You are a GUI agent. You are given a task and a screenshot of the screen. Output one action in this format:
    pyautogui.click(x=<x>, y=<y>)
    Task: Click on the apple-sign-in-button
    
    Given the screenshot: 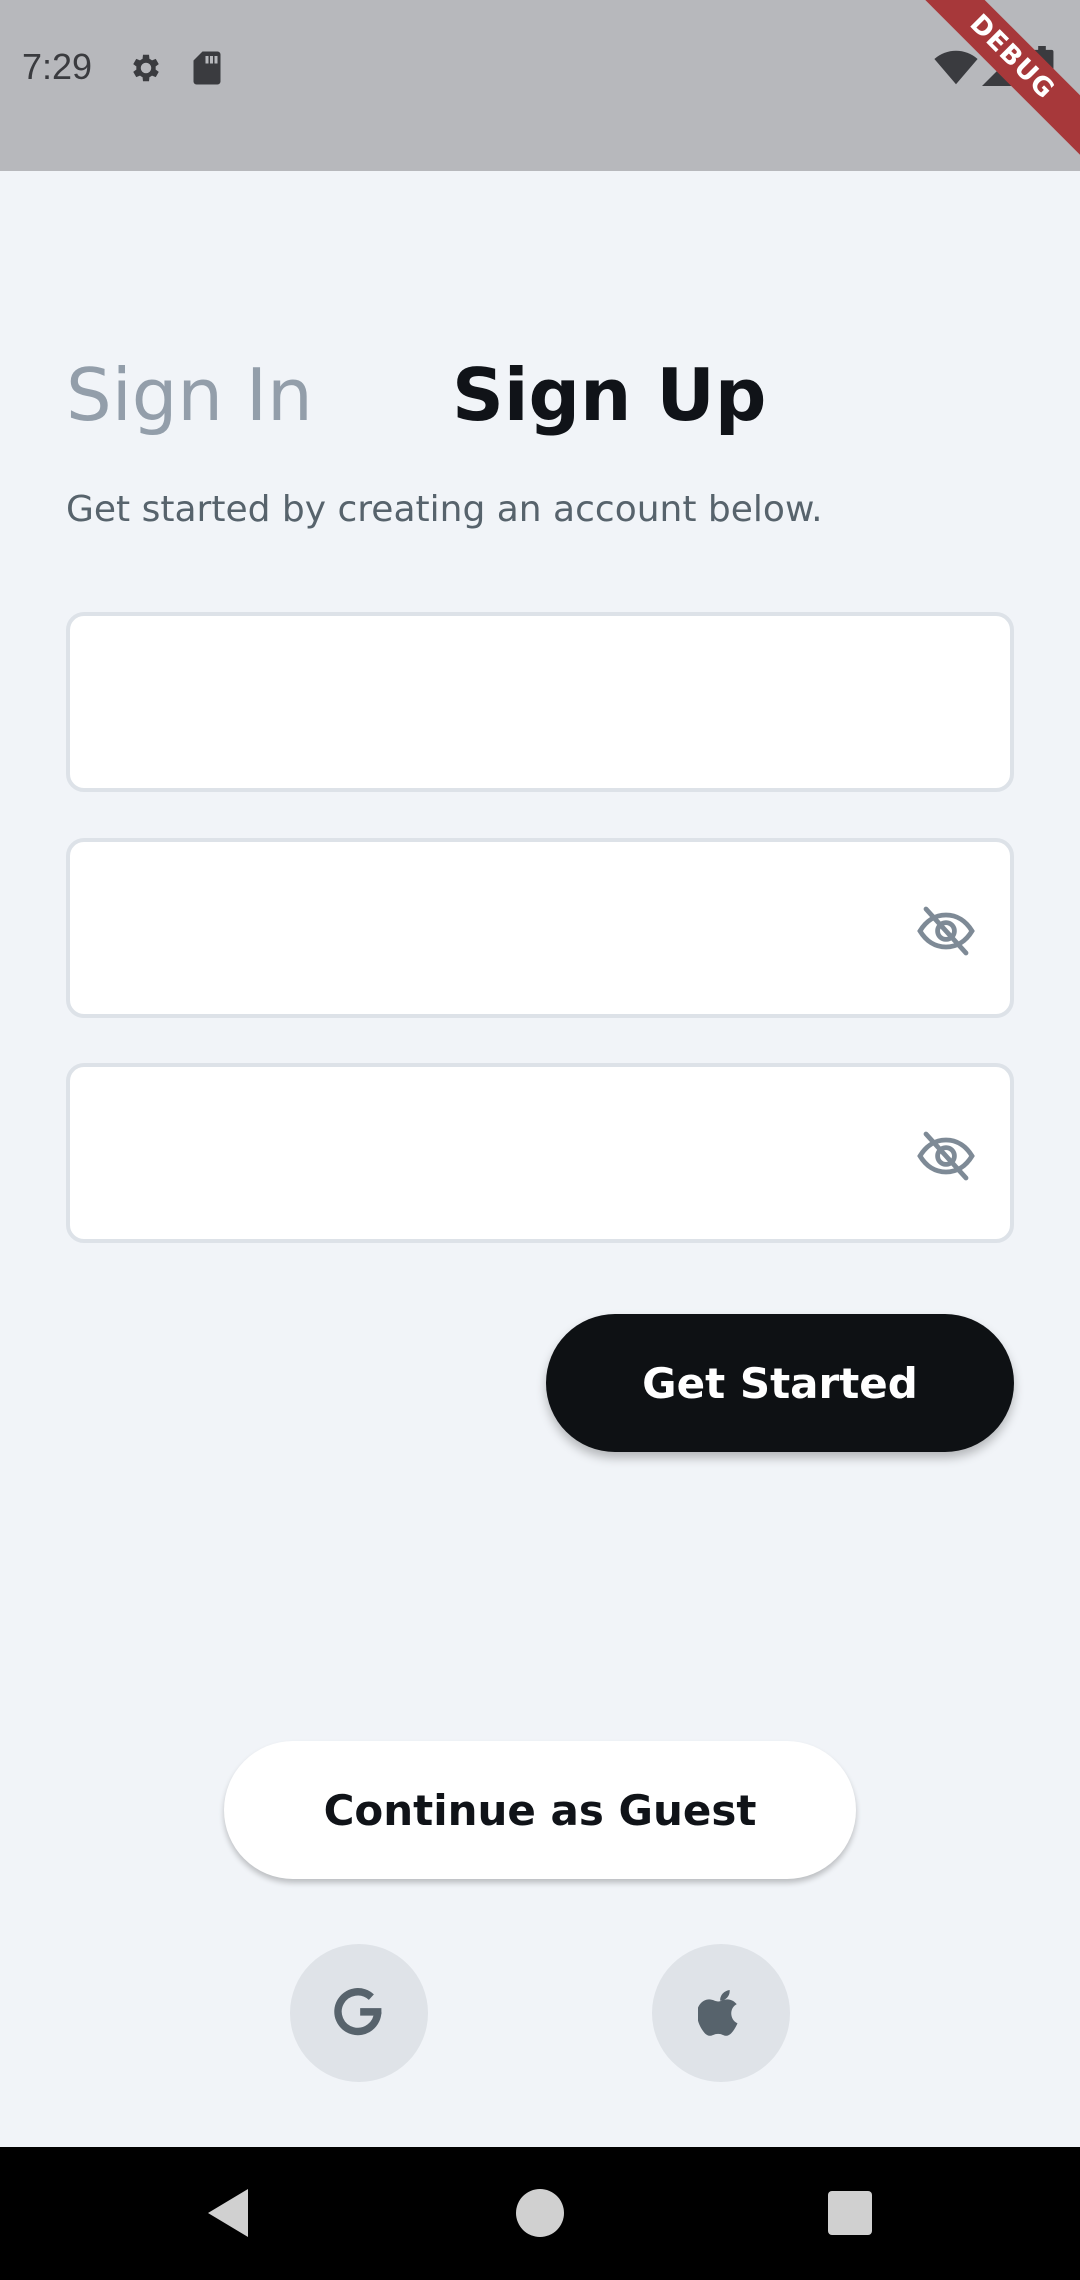 What is the action you would take?
    pyautogui.click(x=721, y=2013)
    